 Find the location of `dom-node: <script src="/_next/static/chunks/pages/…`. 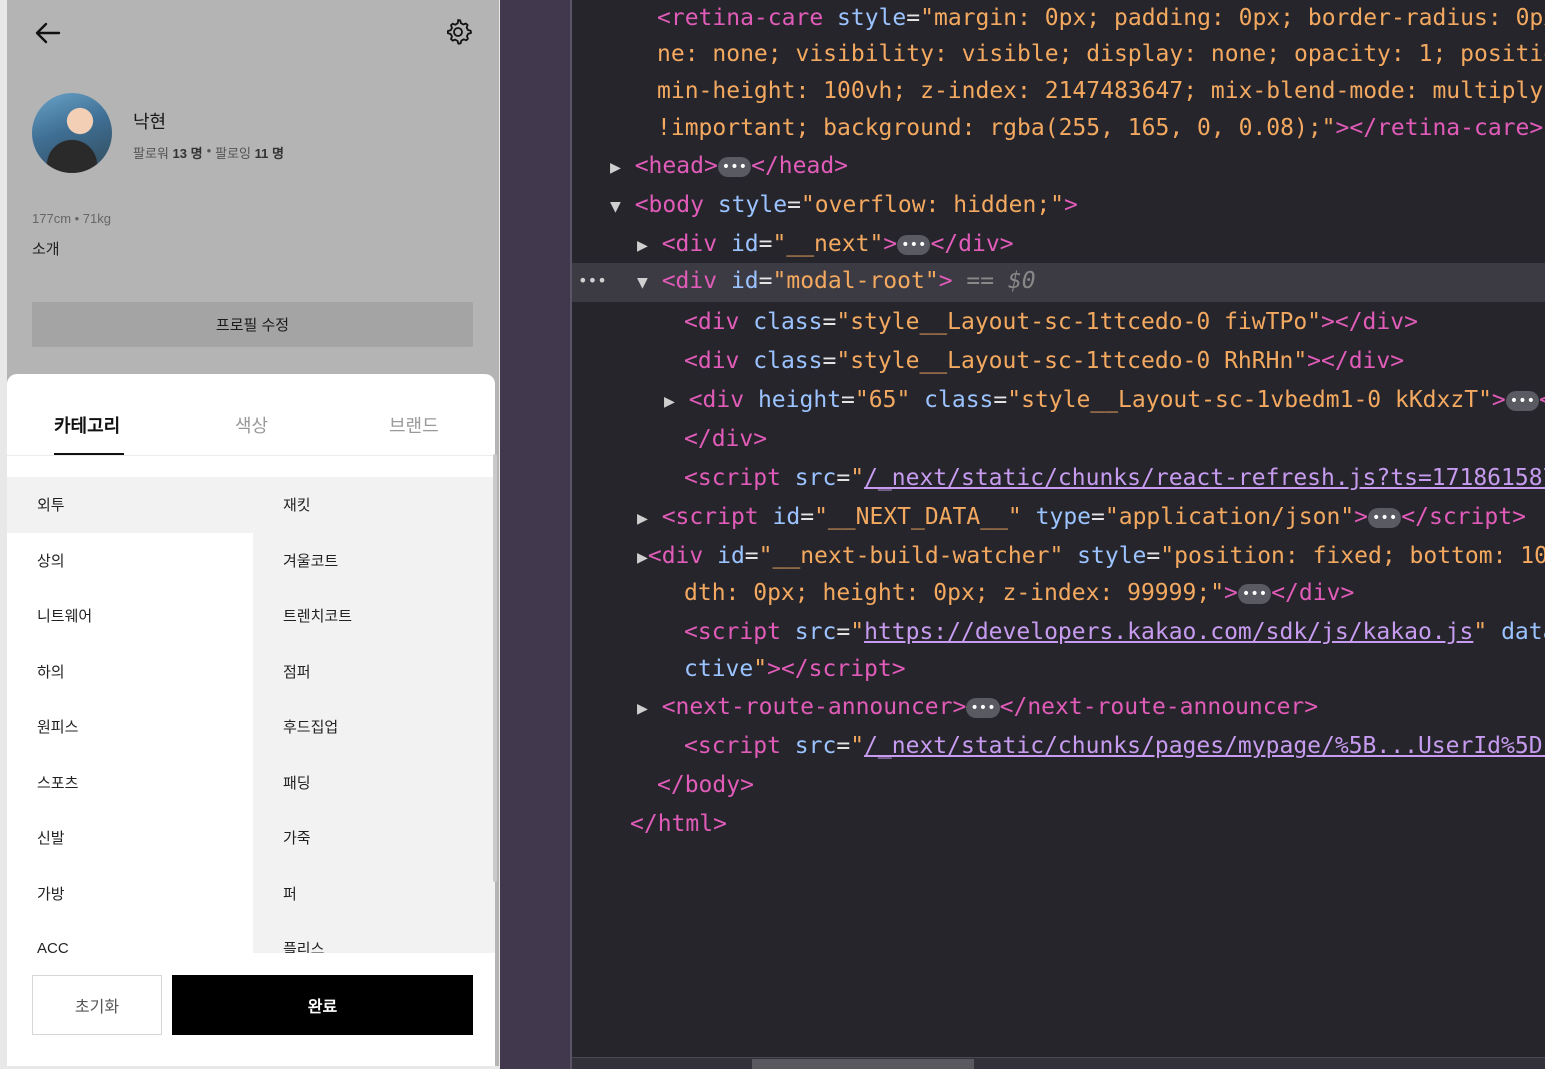

dom-node: <script src="/_next/static/chunks/pages/… is located at coordinates (1058, 747).